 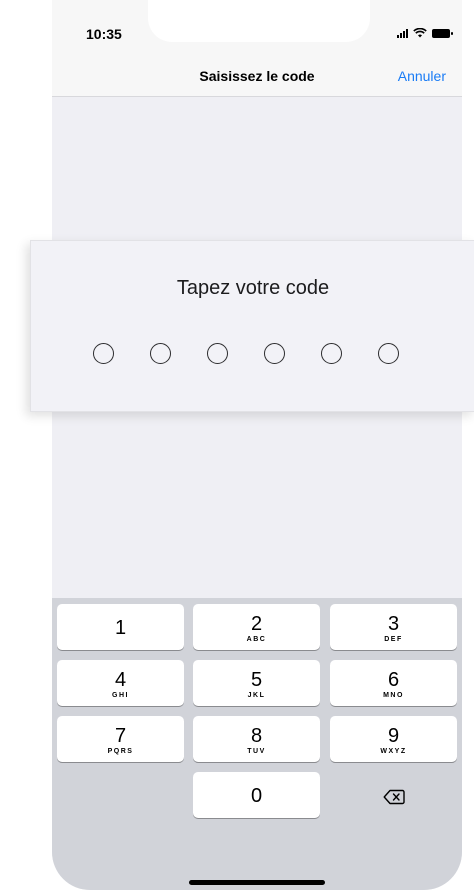 I want to click on key-letters: JKL, so click(x=256, y=695).